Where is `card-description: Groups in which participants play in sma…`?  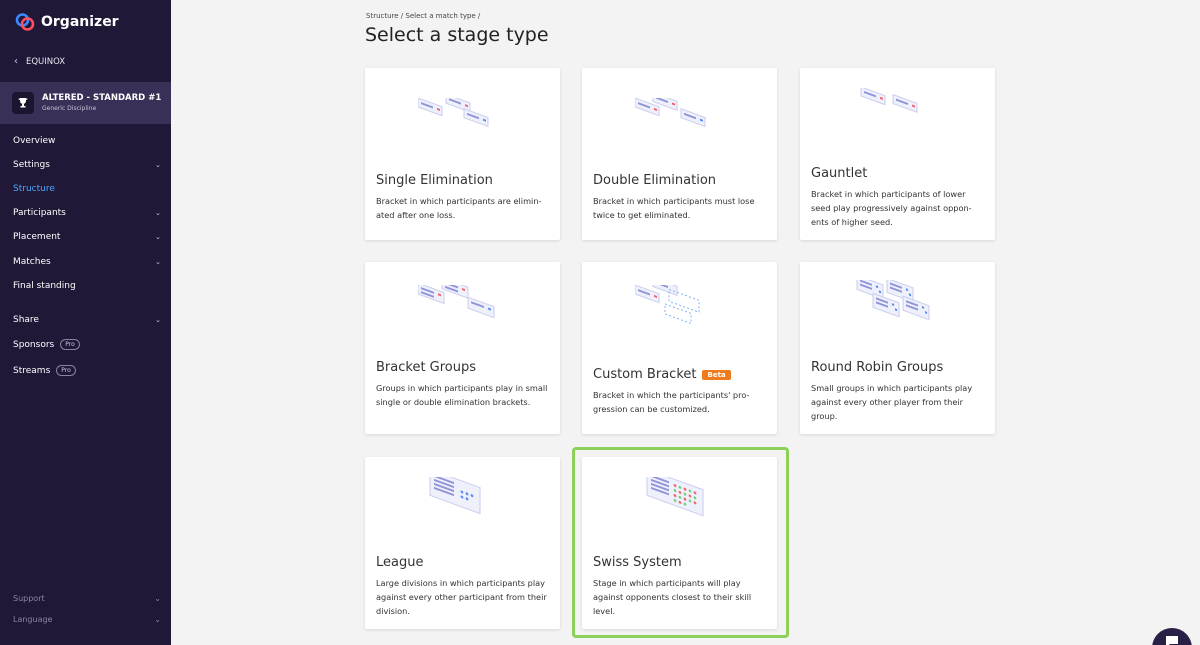
card-description: Groups in which participants play in sma… is located at coordinates (462, 395).